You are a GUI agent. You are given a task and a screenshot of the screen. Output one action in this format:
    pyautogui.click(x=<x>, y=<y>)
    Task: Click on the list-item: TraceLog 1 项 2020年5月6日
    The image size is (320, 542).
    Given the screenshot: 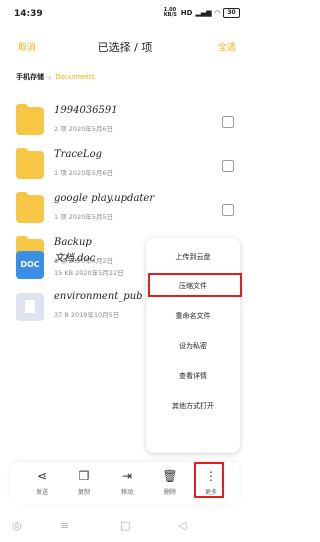 What is the action you would take?
    pyautogui.click(x=125, y=168)
    